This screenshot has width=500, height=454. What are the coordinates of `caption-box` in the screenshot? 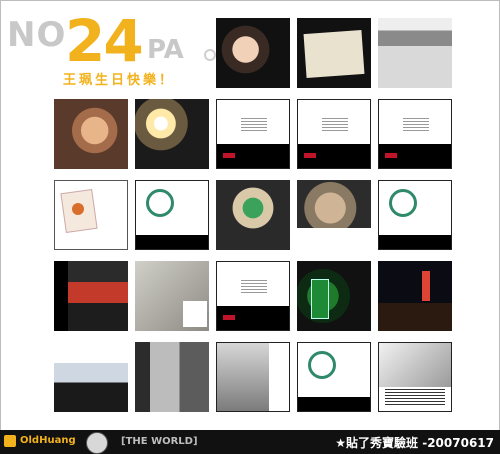 It's located at (195, 314).